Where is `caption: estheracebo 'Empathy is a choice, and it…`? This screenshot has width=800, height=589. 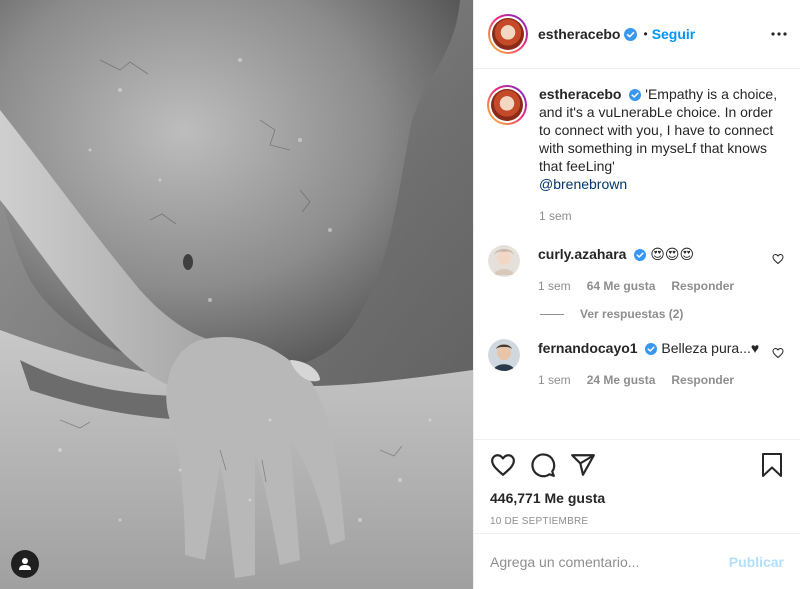 caption: estheracebo 'Empathy is a choice, and it… is located at coordinates (635, 155).